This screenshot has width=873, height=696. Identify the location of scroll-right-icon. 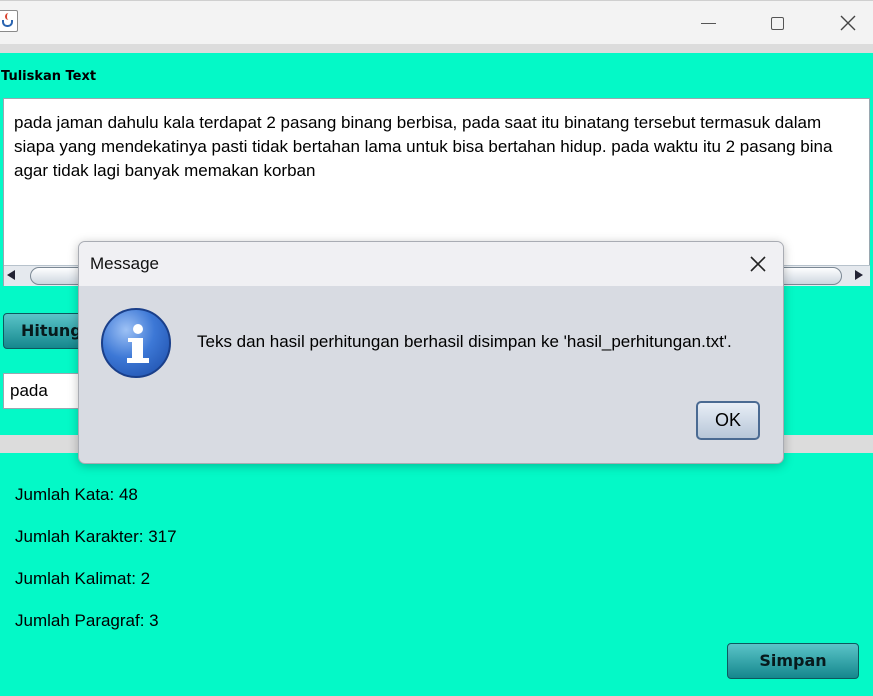
(859, 275).